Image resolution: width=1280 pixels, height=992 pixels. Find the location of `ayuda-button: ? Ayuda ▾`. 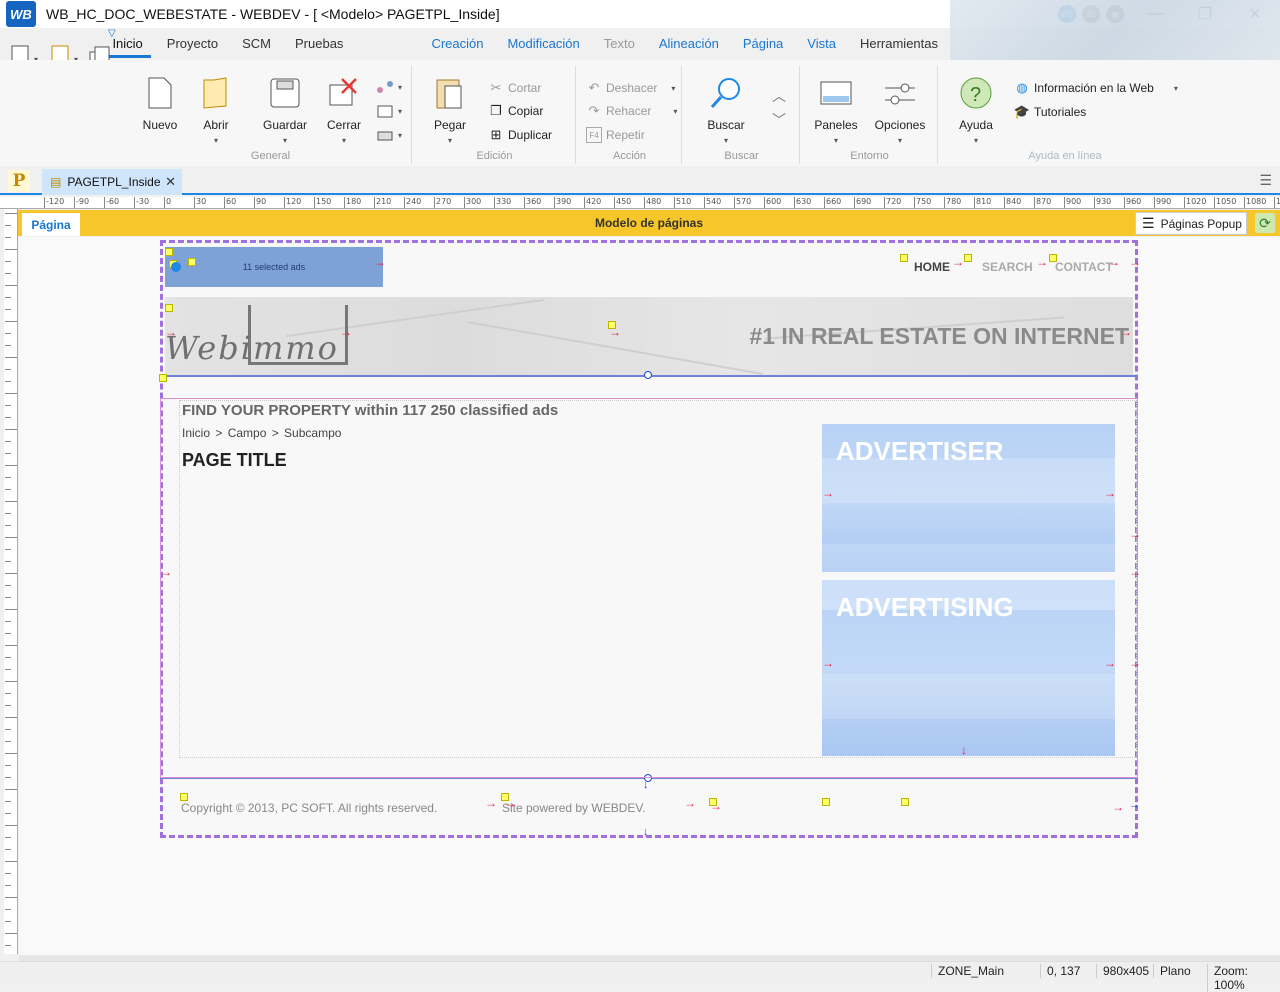

ayuda-button: ? Ayuda ▾ is located at coordinates (976, 110).